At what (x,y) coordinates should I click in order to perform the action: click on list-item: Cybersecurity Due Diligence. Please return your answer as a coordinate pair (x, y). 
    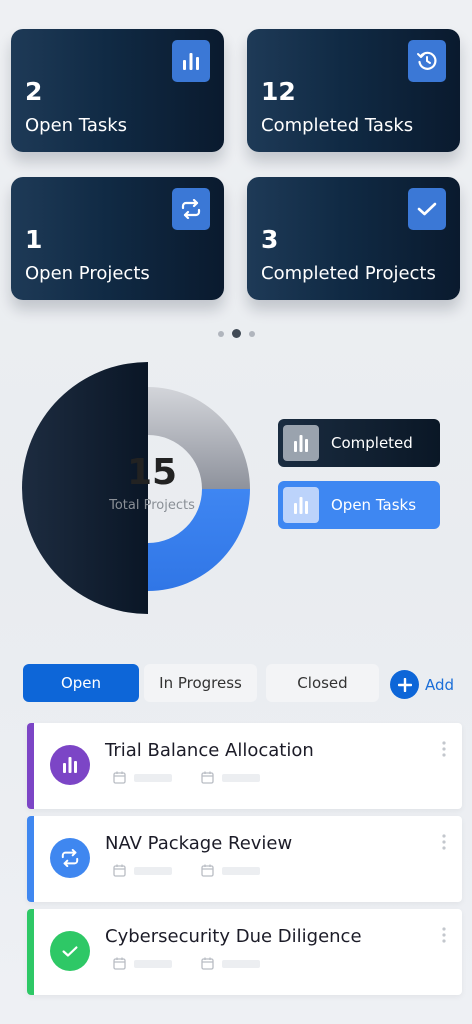
    Looking at the image, I should click on (244, 952).